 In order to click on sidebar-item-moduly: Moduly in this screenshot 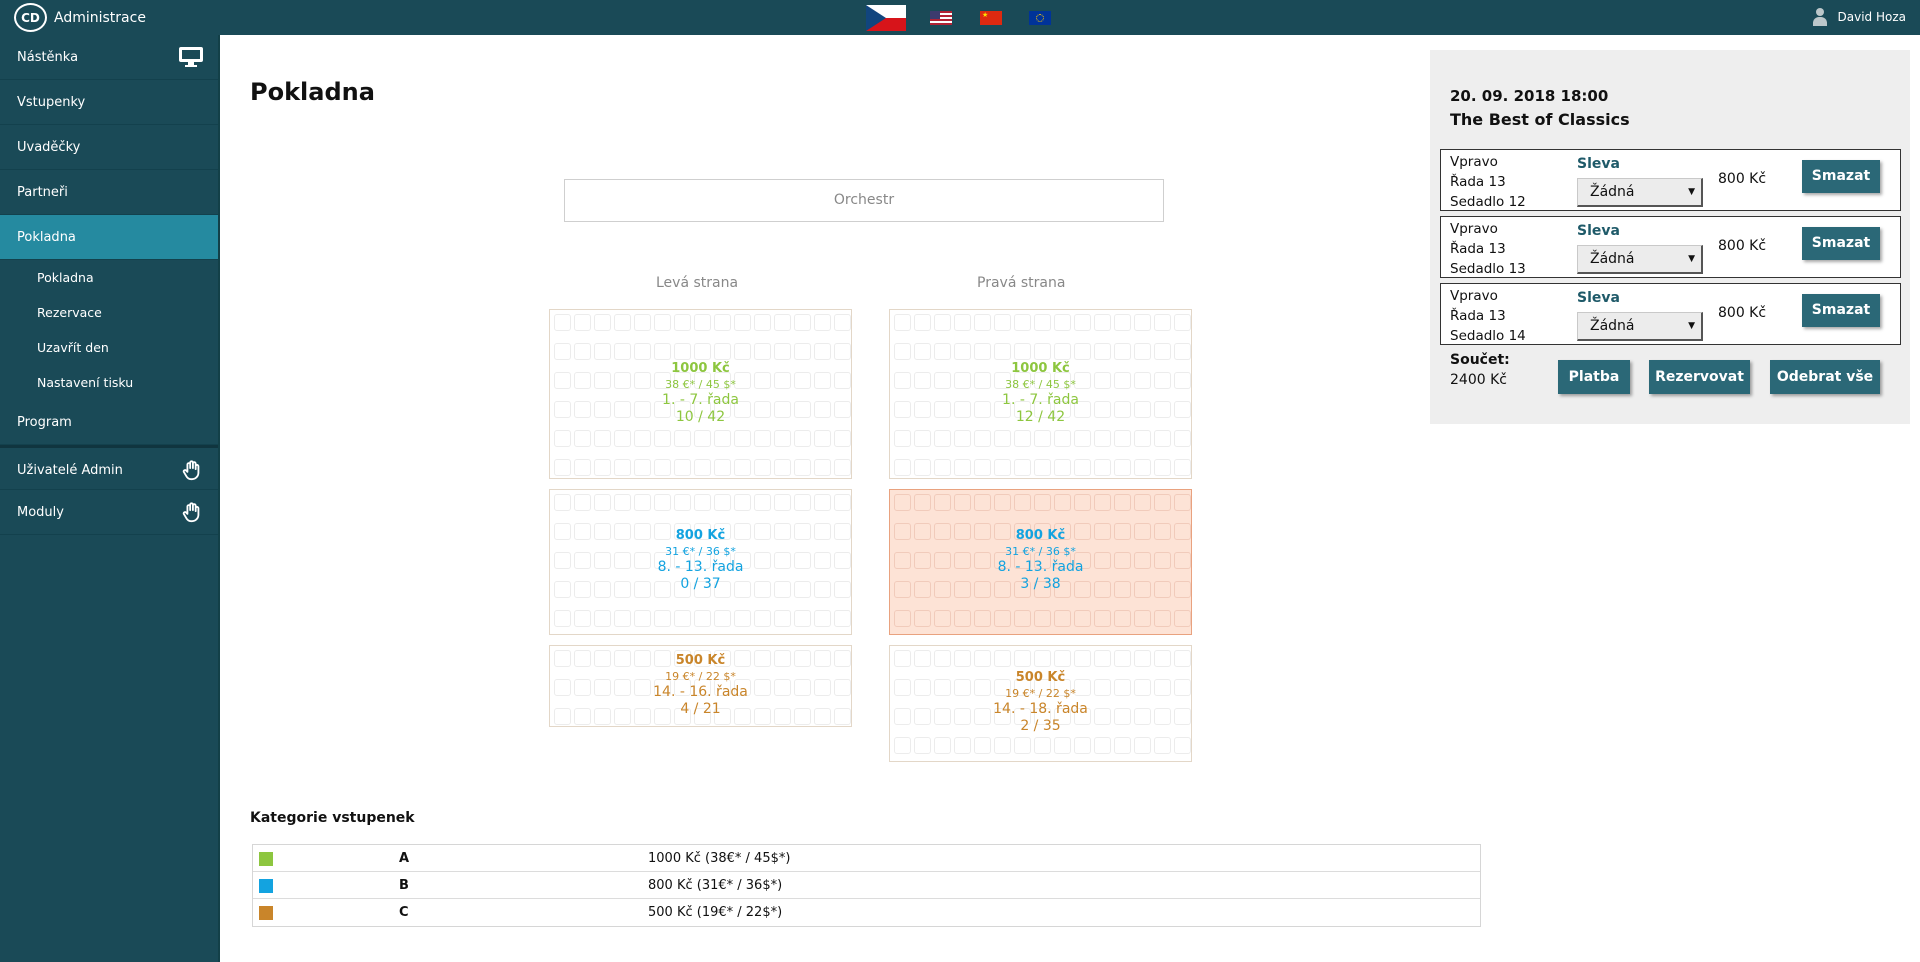, I will do `click(109, 512)`.